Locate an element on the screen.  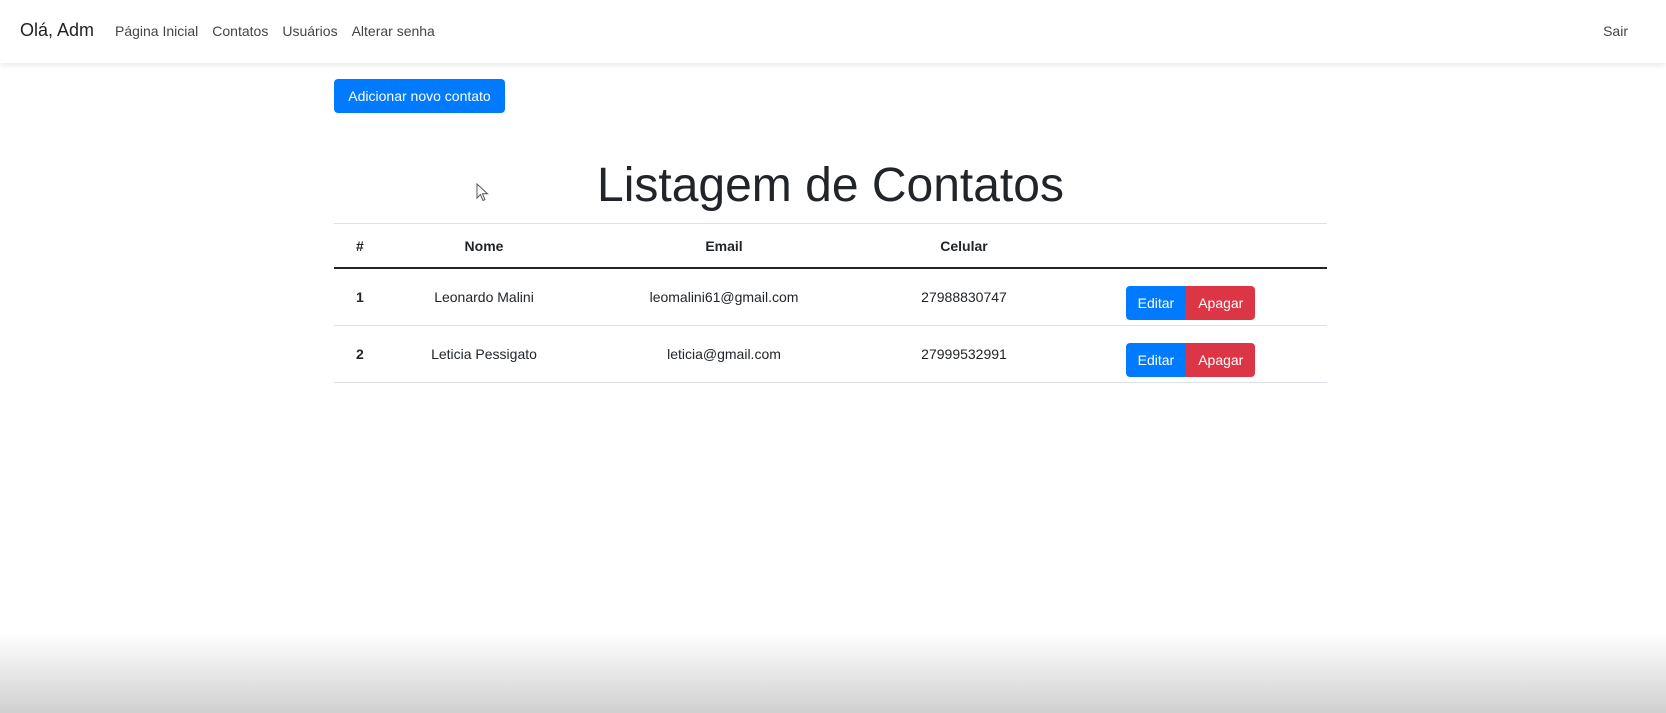
row-number: 1 is located at coordinates (364, 297).